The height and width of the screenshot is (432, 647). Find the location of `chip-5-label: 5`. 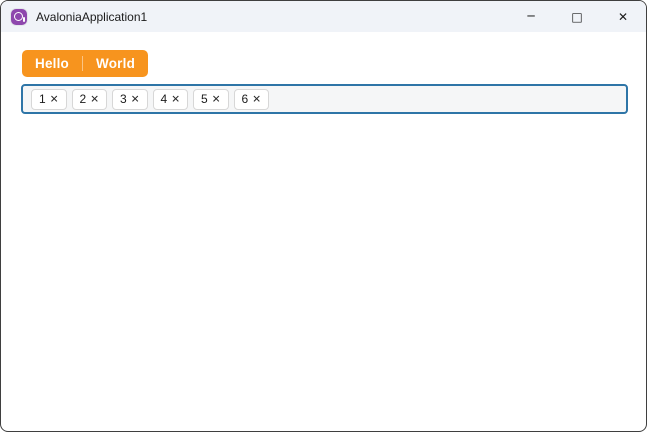

chip-5-label: 5 is located at coordinates (204, 99).